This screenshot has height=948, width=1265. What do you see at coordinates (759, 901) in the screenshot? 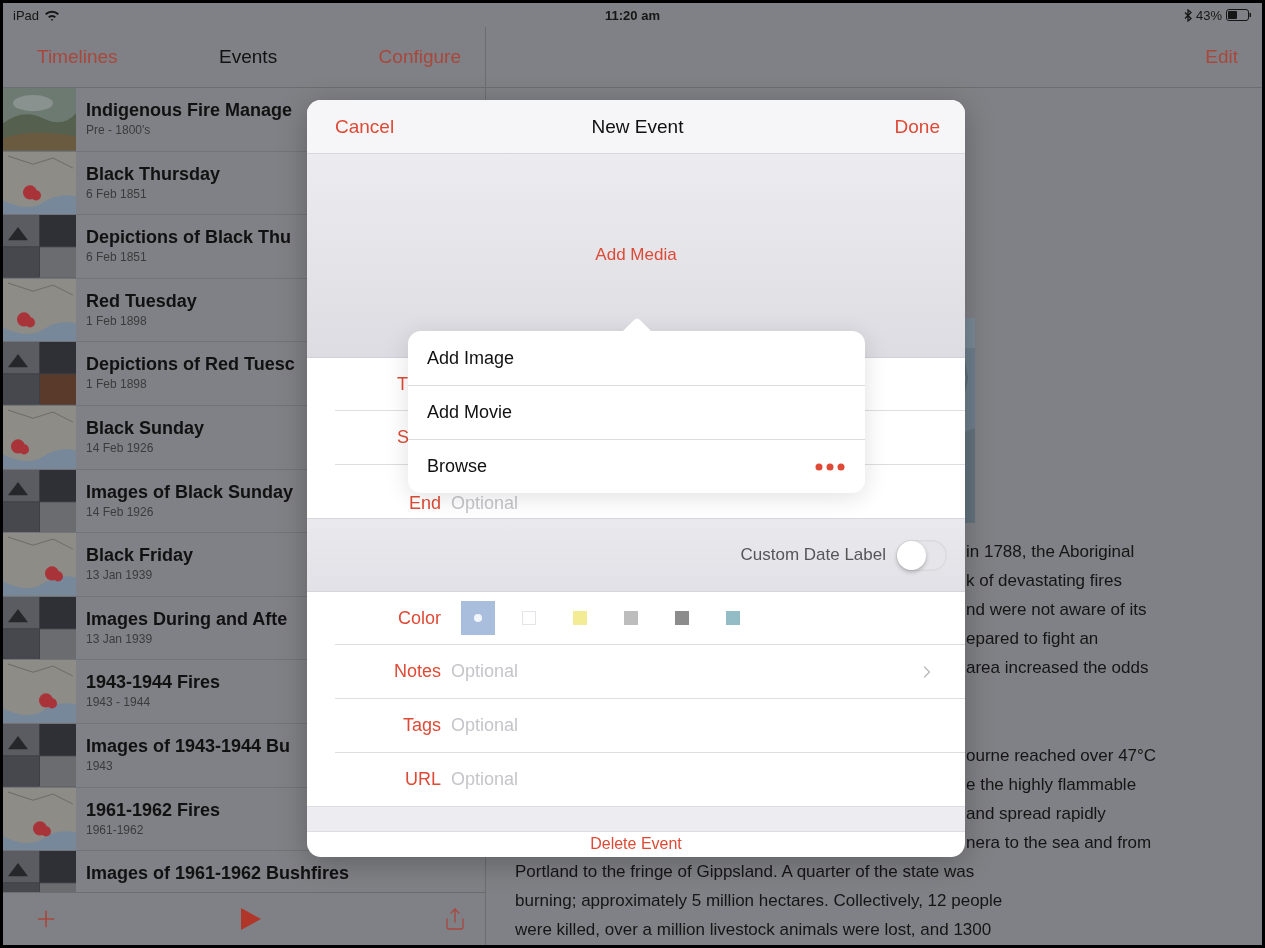
I see `body-text: burning; approximately 5 million hectares. Collectively, 12 people` at bounding box center [759, 901].